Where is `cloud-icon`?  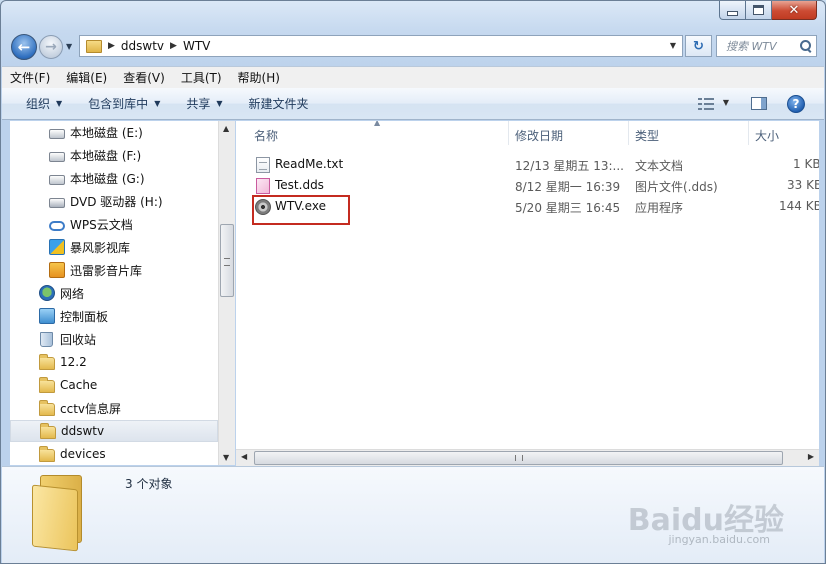
cloud-icon is located at coordinates (57, 225).